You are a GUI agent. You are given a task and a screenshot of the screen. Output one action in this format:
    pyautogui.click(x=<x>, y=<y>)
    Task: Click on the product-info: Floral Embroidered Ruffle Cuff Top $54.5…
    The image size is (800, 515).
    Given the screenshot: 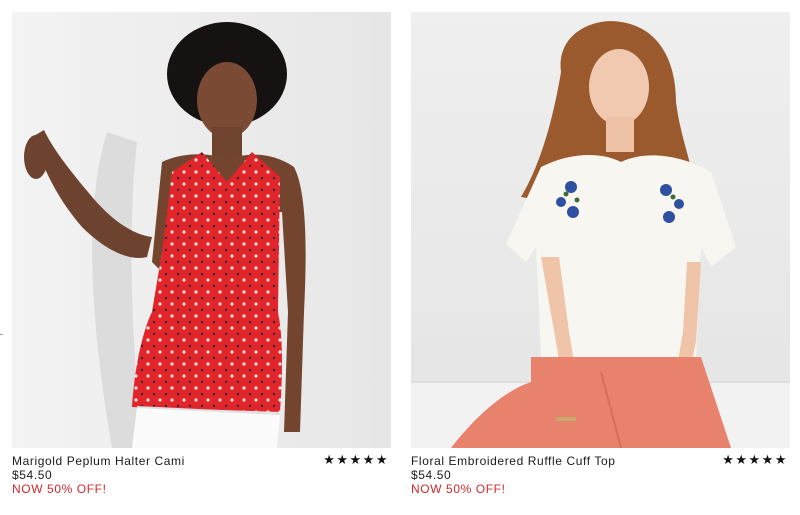 What is the action you would take?
    pyautogui.click(x=600, y=472)
    